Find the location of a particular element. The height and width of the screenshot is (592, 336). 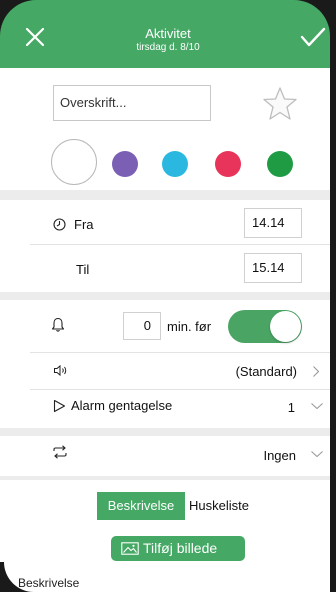

header-bar: Aktivitet tirsdag d. 8/10 is located at coordinates (168, 34).